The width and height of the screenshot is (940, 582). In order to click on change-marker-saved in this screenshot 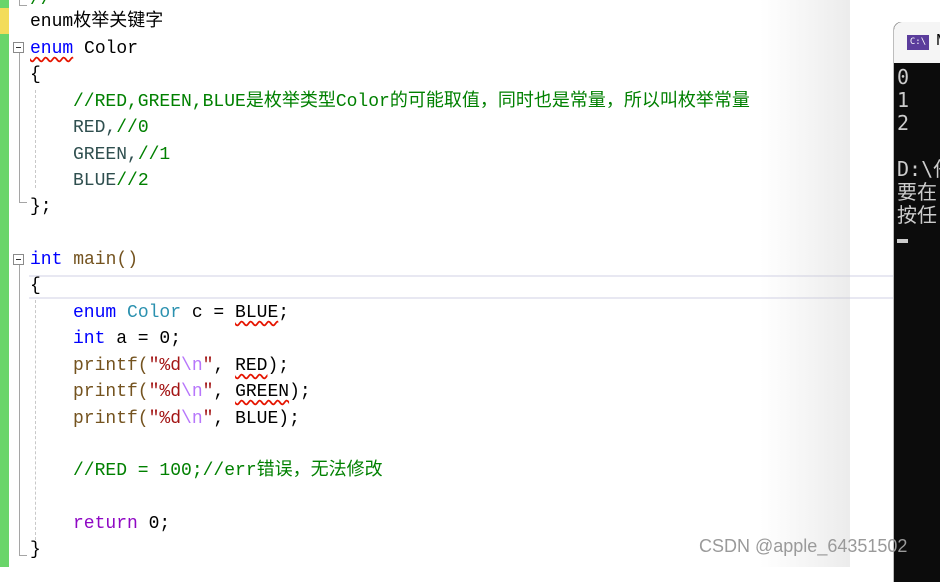, I will do `click(4, 300)`.